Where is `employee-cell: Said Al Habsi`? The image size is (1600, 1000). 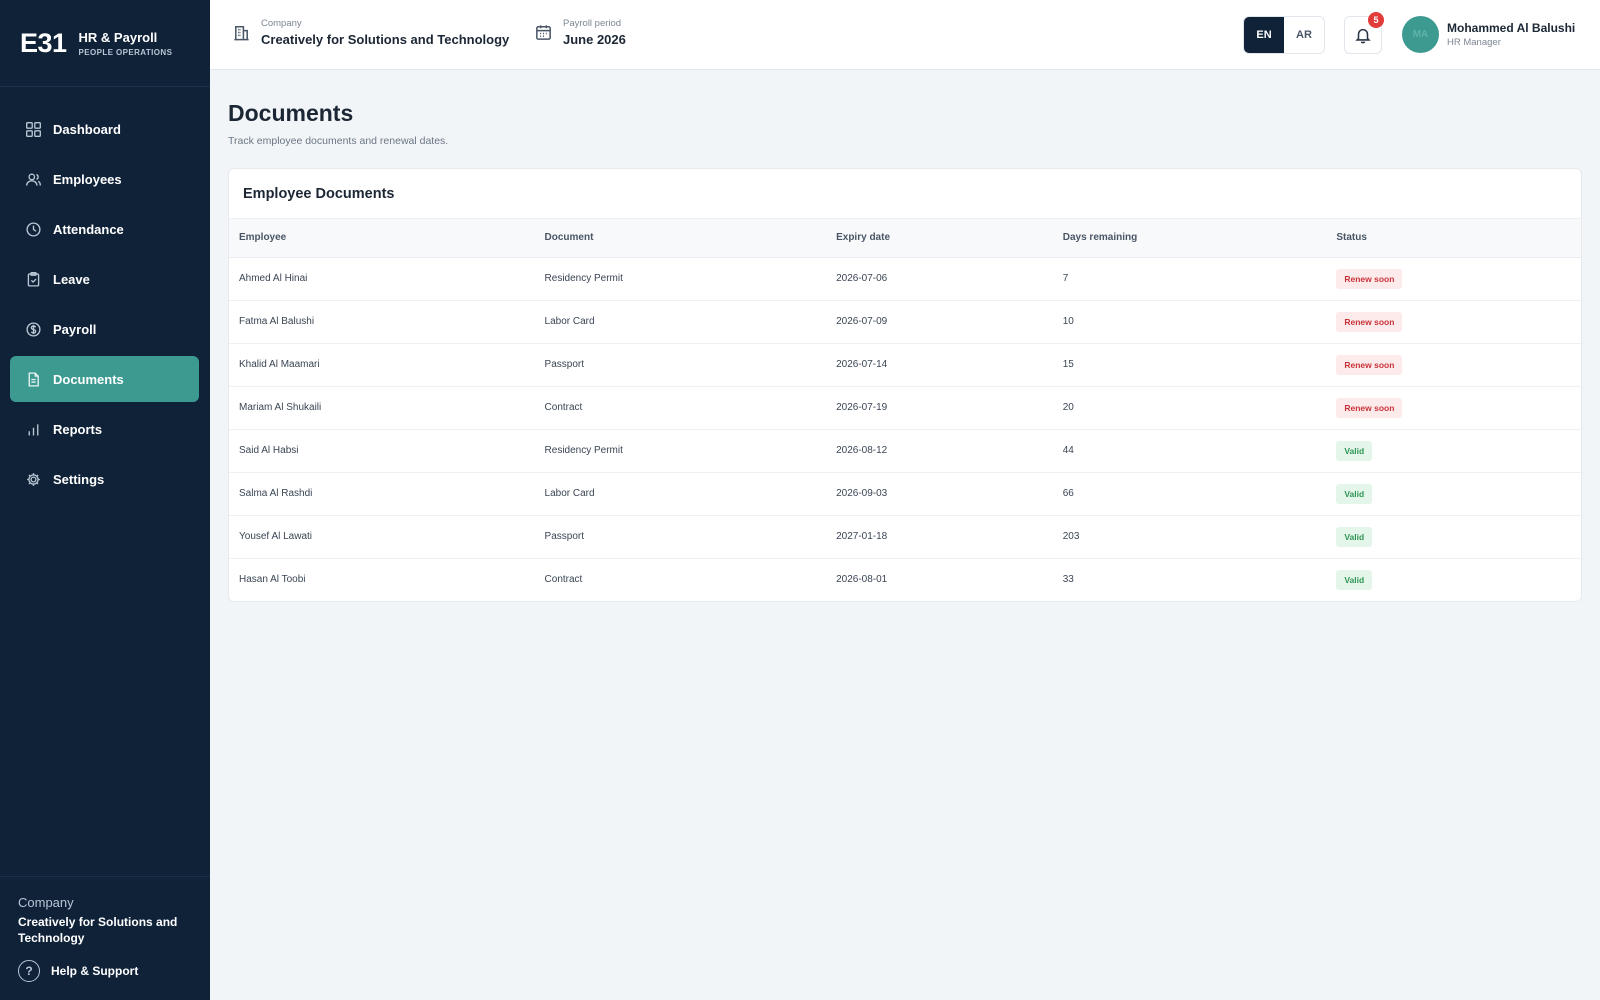
employee-cell: Said Al Habsi is located at coordinates (382, 451).